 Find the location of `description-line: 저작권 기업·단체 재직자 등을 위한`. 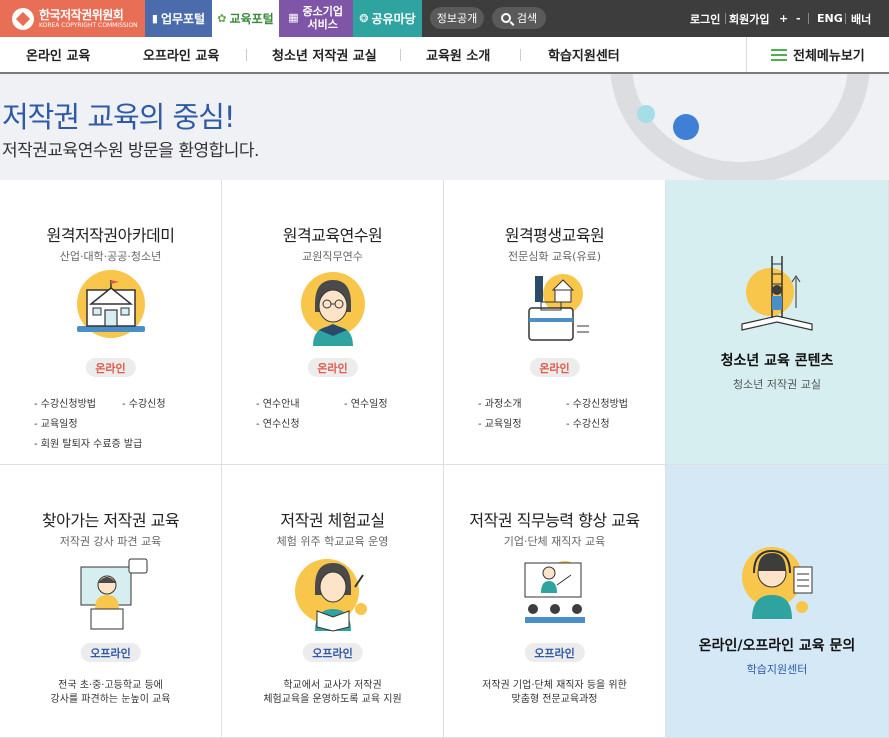

description-line: 저작권 기업·단체 재직자 등을 위한 is located at coordinates (554, 685).